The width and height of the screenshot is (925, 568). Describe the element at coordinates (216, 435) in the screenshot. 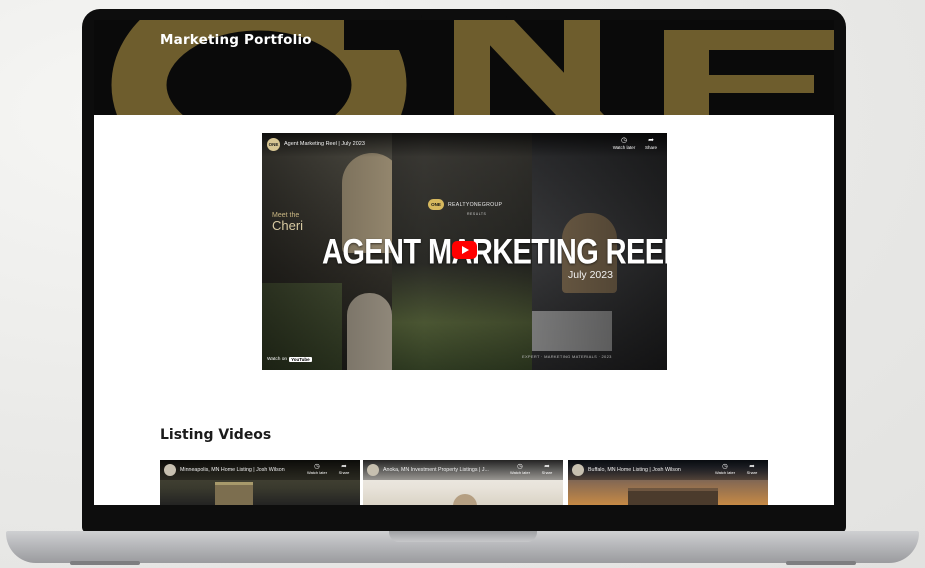

I see `listing-videos-heading: Listing Videos` at that location.